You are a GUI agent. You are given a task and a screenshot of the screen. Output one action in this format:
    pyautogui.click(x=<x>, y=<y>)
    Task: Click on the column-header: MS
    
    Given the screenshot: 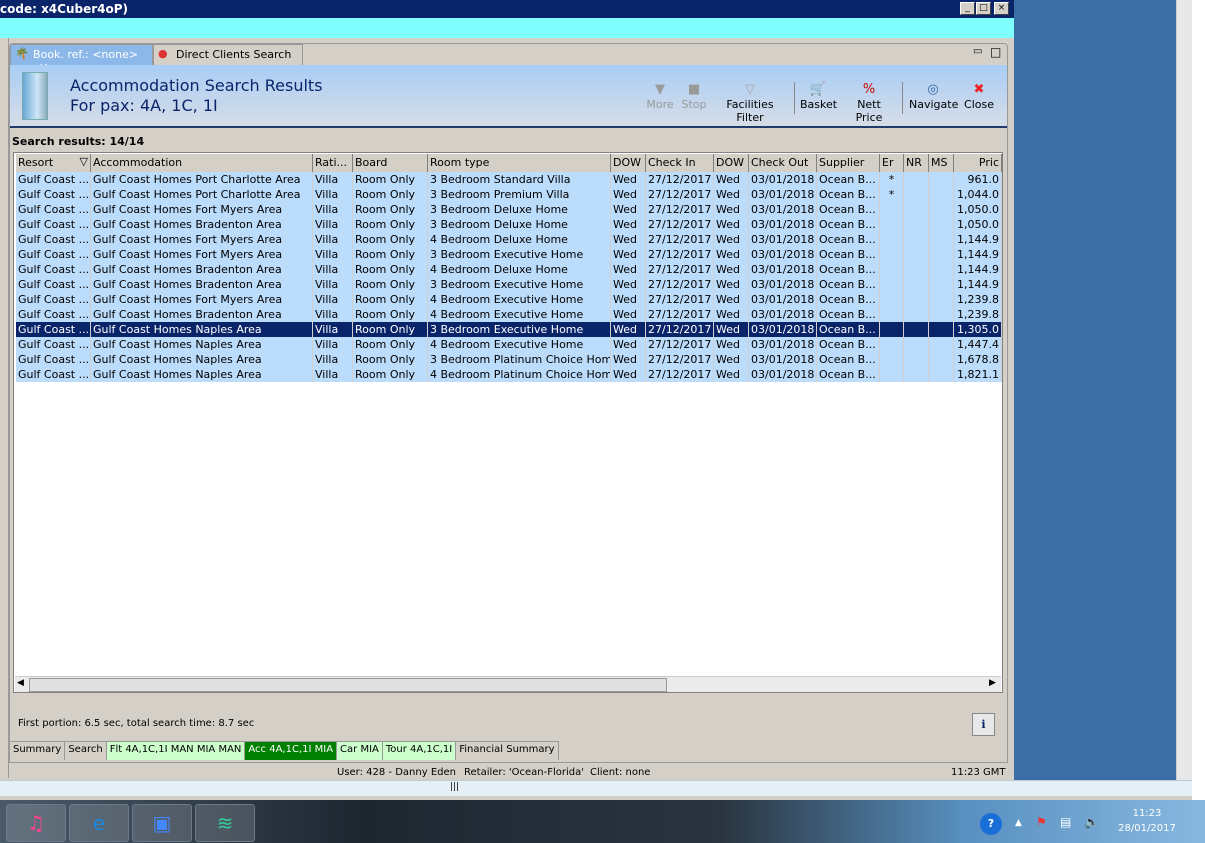 What is the action you would take?
    pyautogui.click(x=941, y=163)
    